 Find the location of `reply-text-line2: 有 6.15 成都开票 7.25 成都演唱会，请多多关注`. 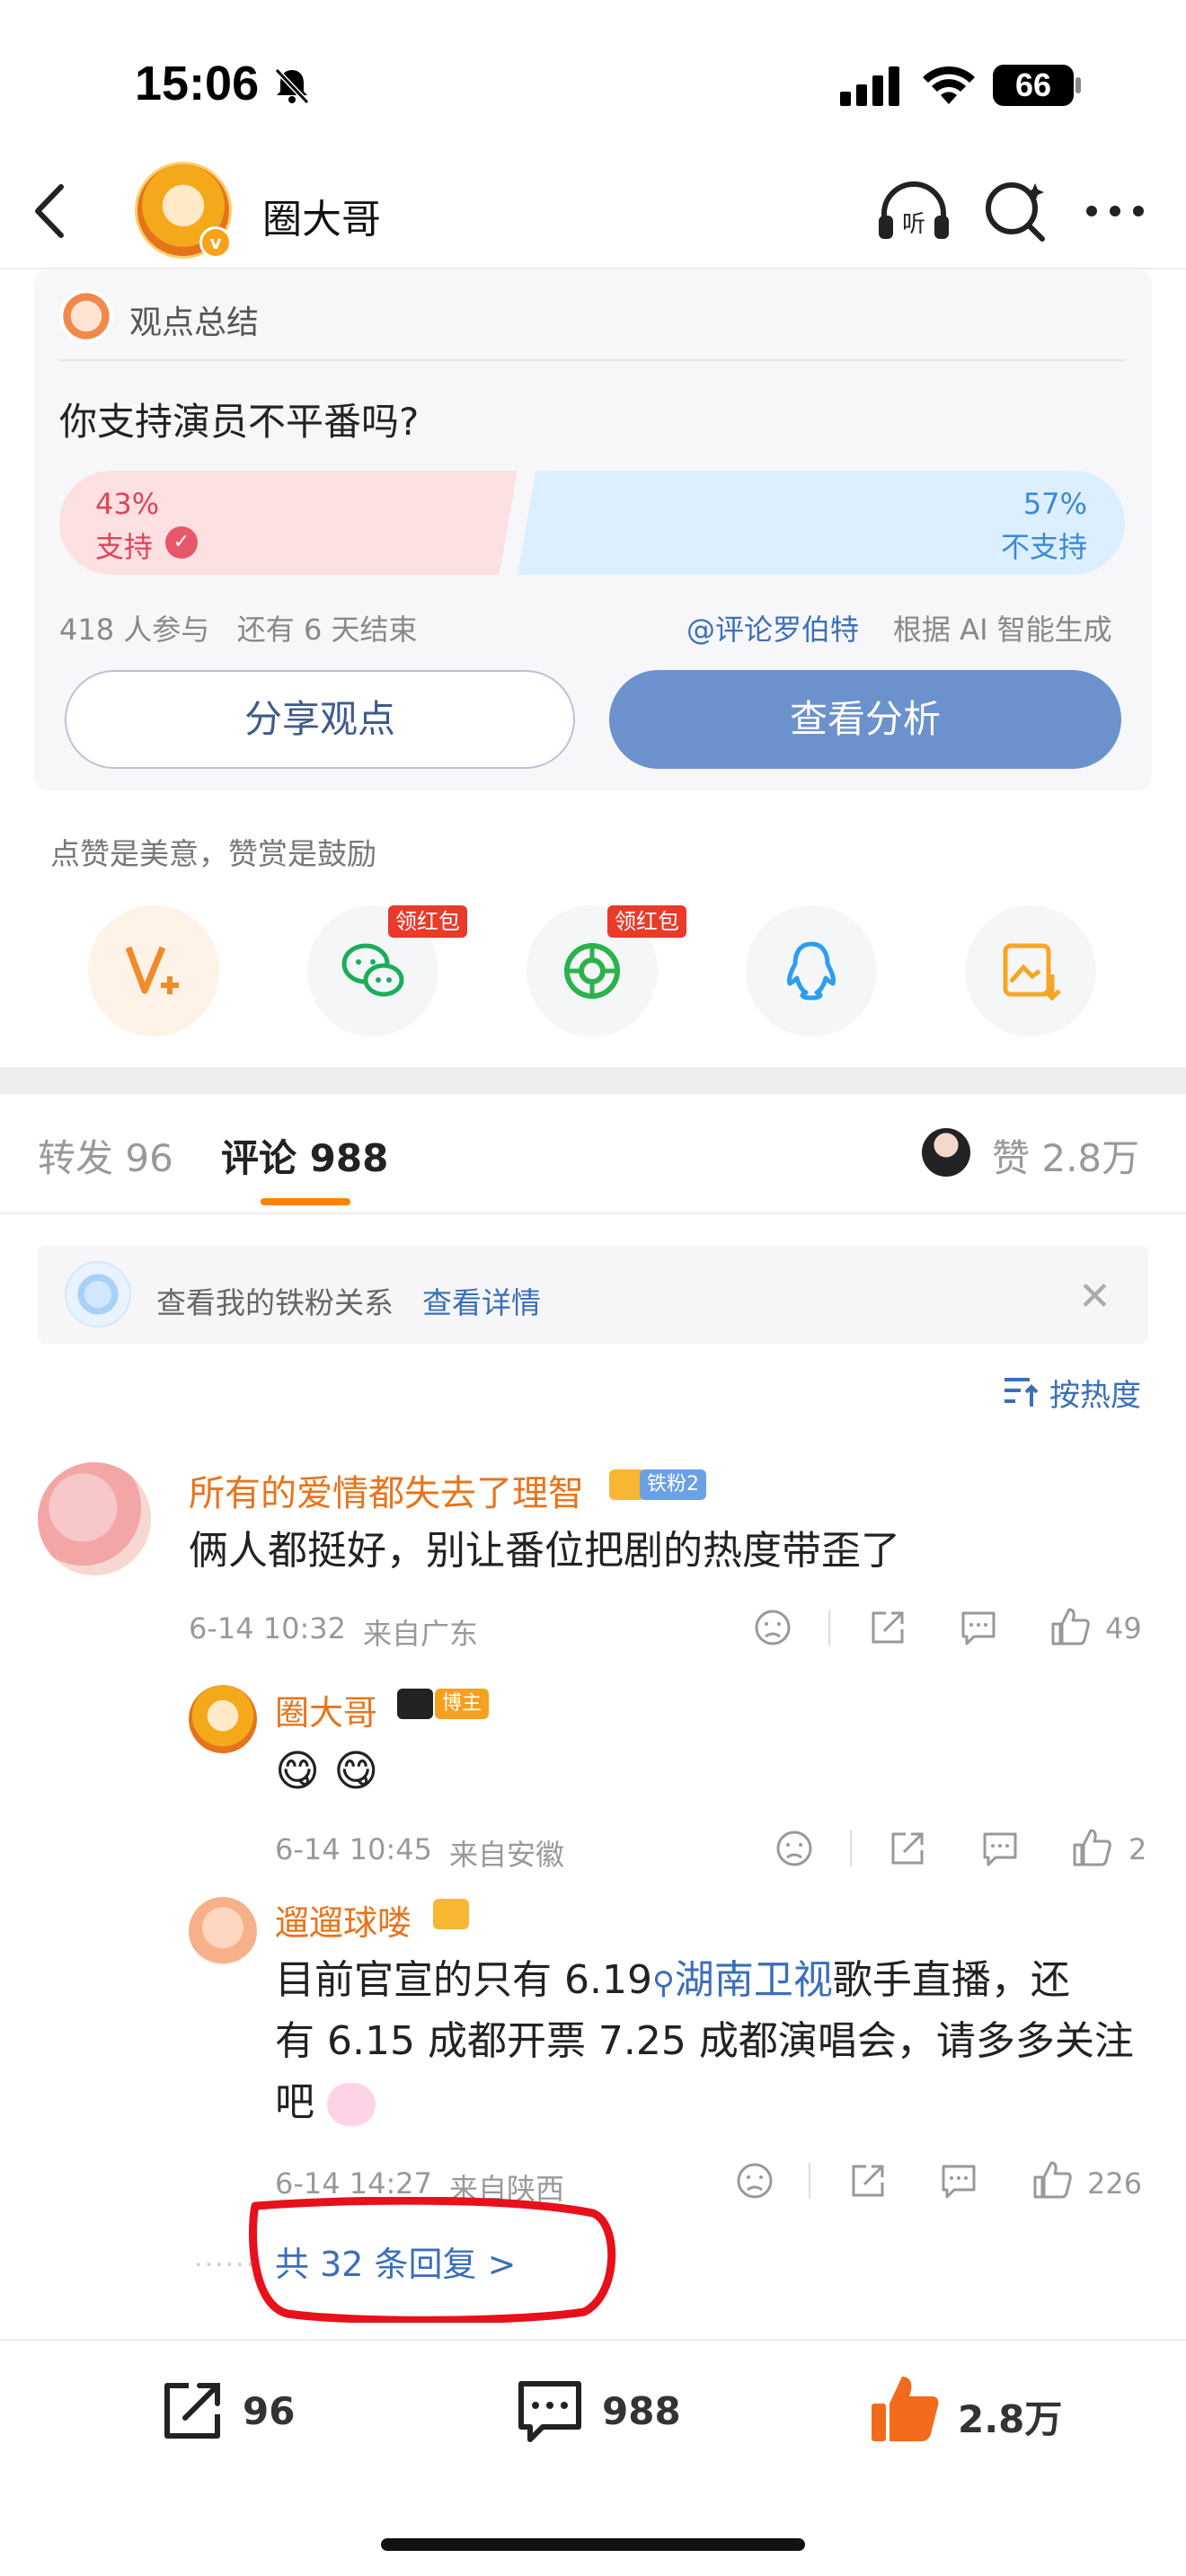

reply-text-line2: 有 6.15 成都开票 7.25 成都演唱会，请多多关注 is located at coordinates (704, 2041).